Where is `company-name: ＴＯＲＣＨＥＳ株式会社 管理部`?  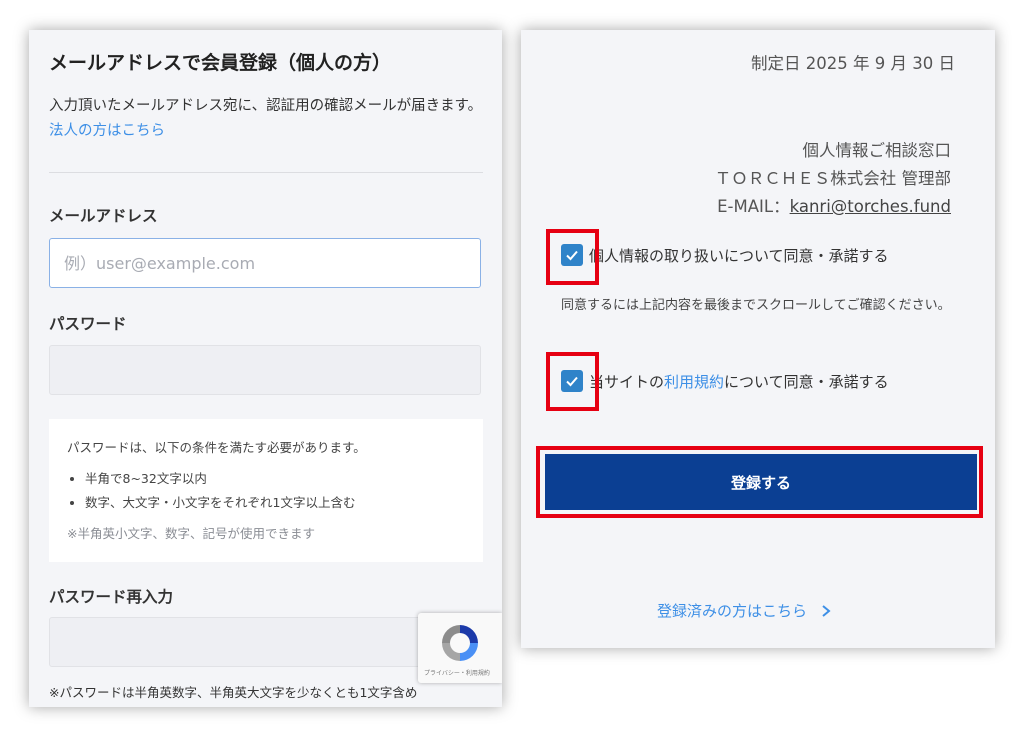
company-name: ＴＯＲＣＨＥＳ株式会社 管理部 is located at coordinates (832, 178).